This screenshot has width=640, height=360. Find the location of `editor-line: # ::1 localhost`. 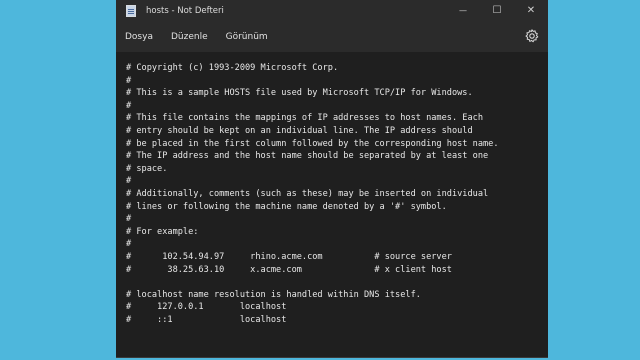

editor-line: # ::1 localhost is located at coordinates (206, 319).